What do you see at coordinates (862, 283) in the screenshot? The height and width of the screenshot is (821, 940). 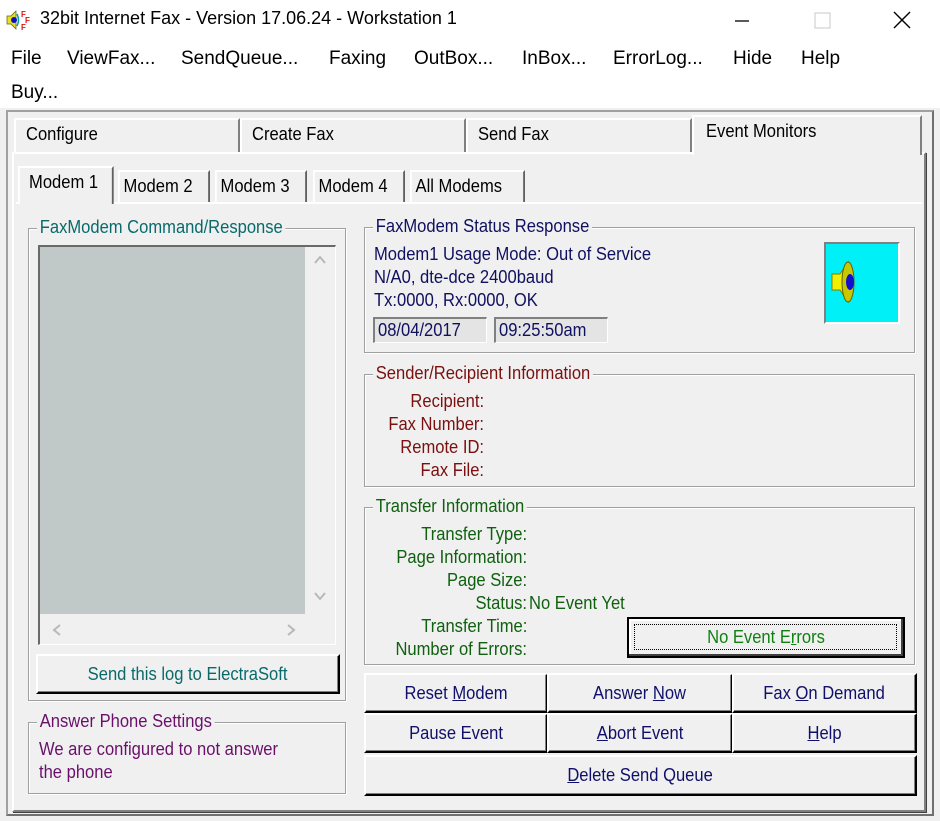 I see `speaker-button` at bounding box center [862, 283].